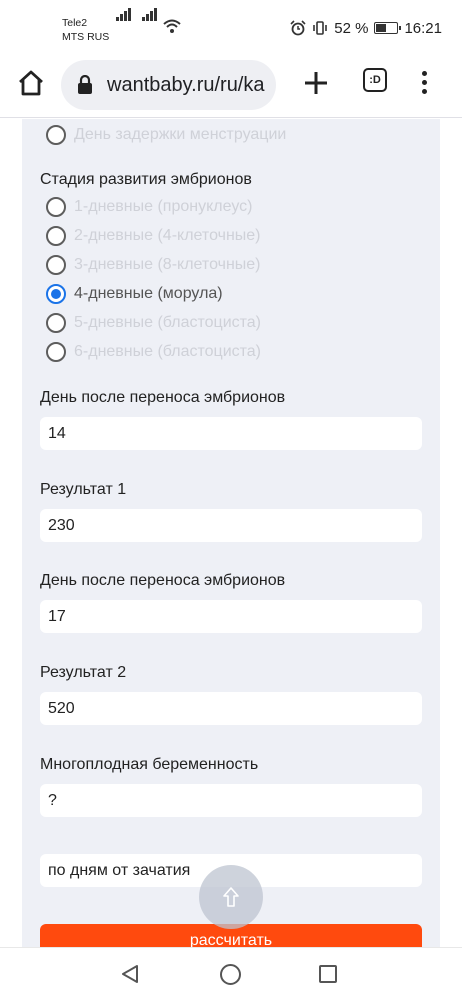 The height and width of the screenshot is (1000, 462). I want to click on recent-apps-icon, so click(328, 974).